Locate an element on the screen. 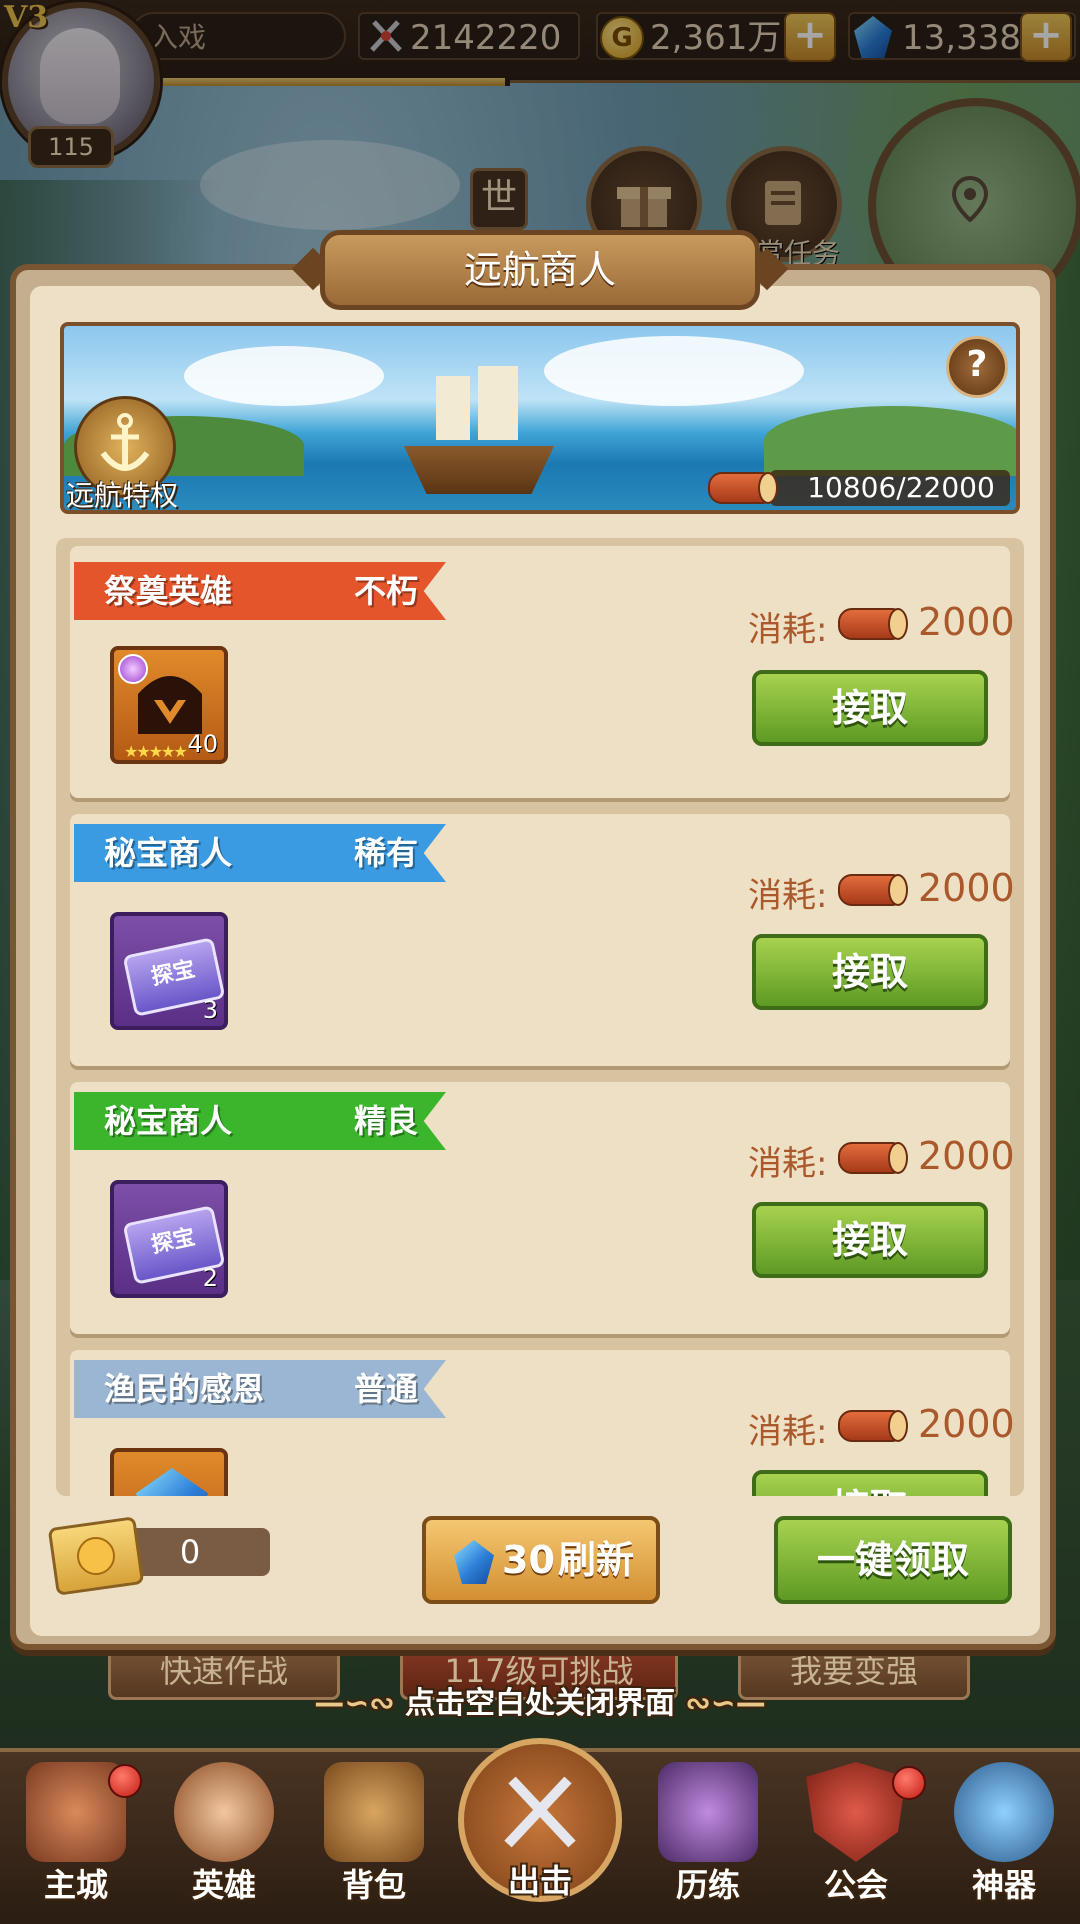 This screenshot has height=1924, width=1080. nav-artifact: 神器 is located at coordinates (1004, 1832).